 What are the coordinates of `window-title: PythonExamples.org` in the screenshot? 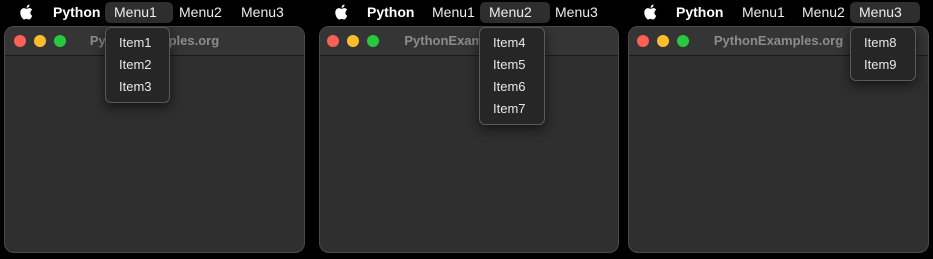 It's located at (469, 40).